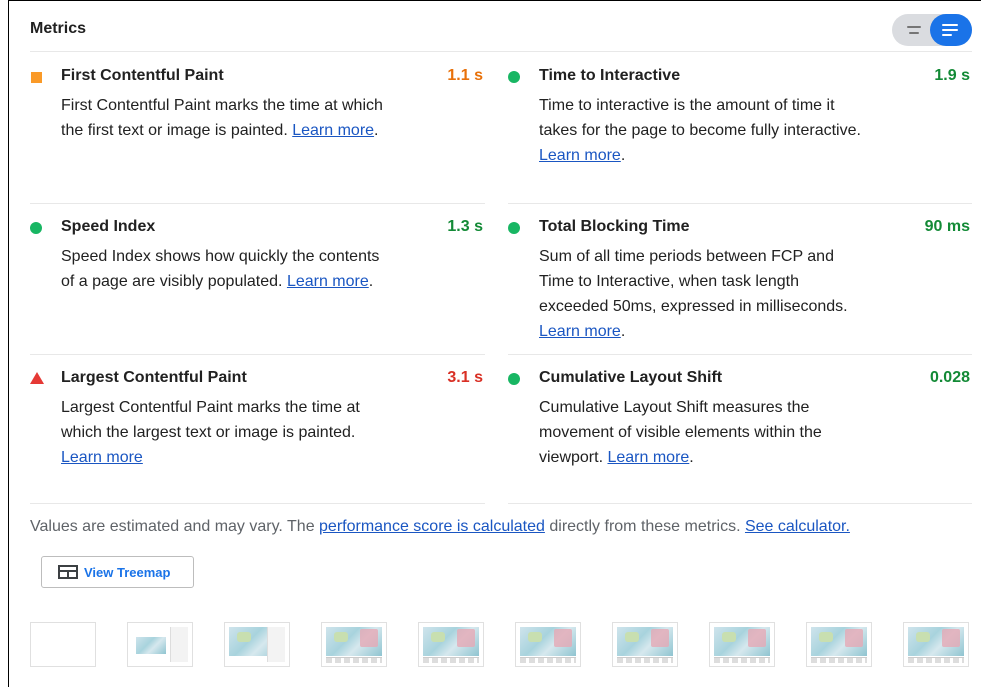 Image resolution: width=981 pixels, height=687 pixels. What do you see at coordinates (465, 377) in the screenshot?
I see `metric-value: 3.1 s` at bounding box center [465, 377].